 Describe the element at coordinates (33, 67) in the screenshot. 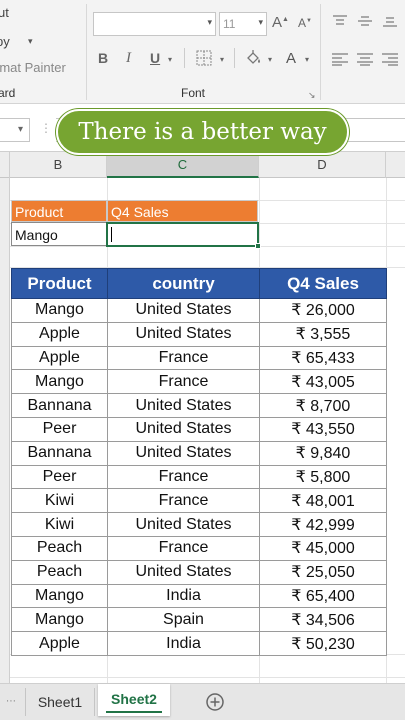

I see `format-painter-button: rmat Painter` at that location.